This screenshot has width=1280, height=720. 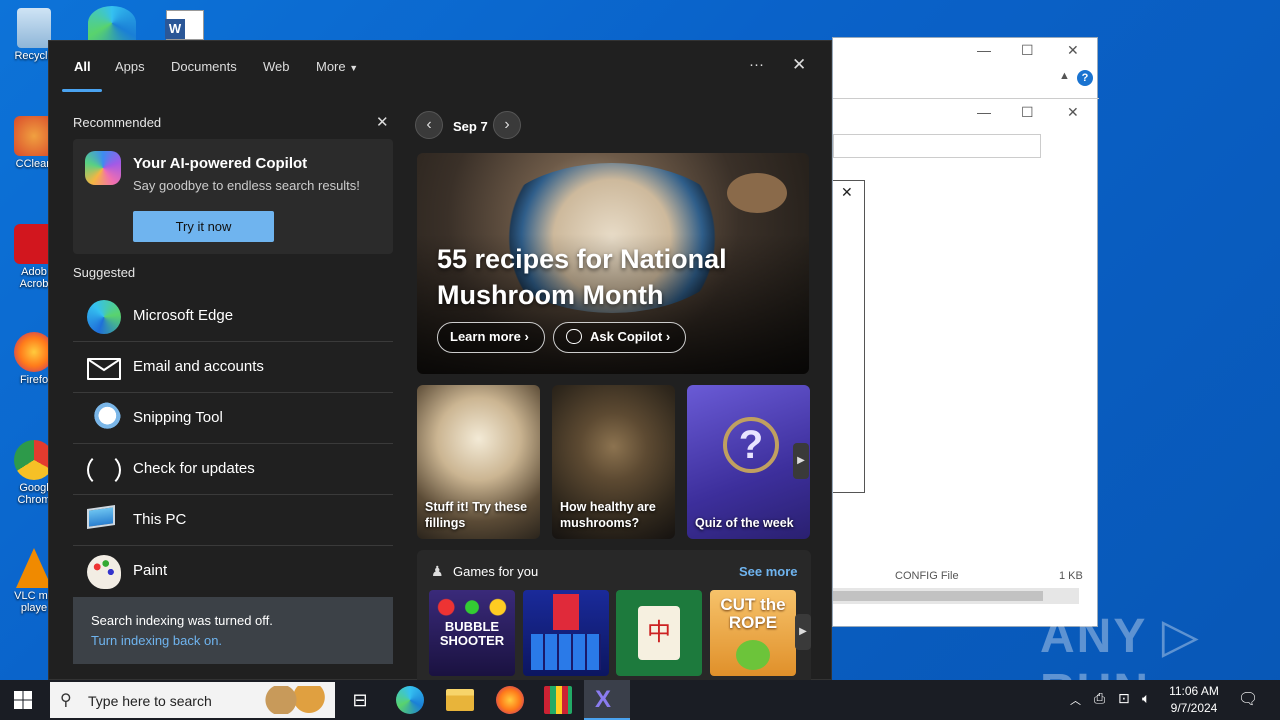 What do you see at coordinates (619, 337) in the screenshot?
I see `ask-copilot-button: Ask Copilot ›` at bounding box center [619, 337].